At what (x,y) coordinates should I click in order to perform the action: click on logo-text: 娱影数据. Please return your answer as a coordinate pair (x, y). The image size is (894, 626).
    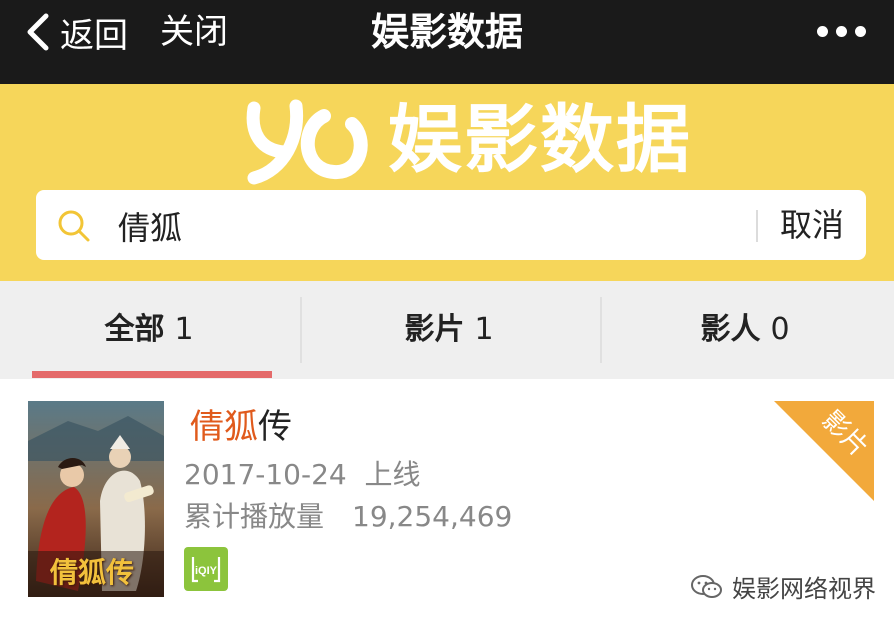
    Looking at the image, I should click on (540, 140).